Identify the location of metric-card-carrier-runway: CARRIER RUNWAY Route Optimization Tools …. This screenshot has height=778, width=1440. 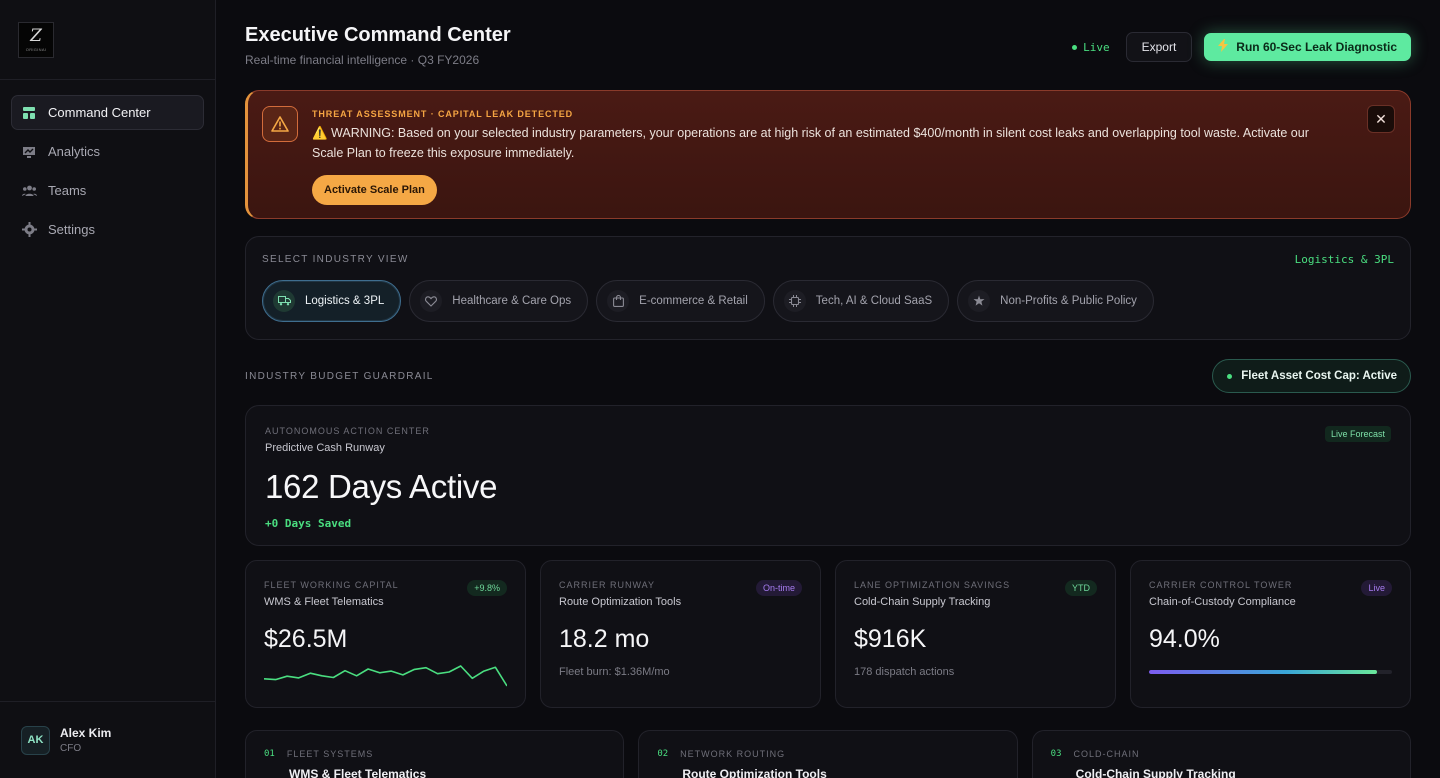
(680, 634).